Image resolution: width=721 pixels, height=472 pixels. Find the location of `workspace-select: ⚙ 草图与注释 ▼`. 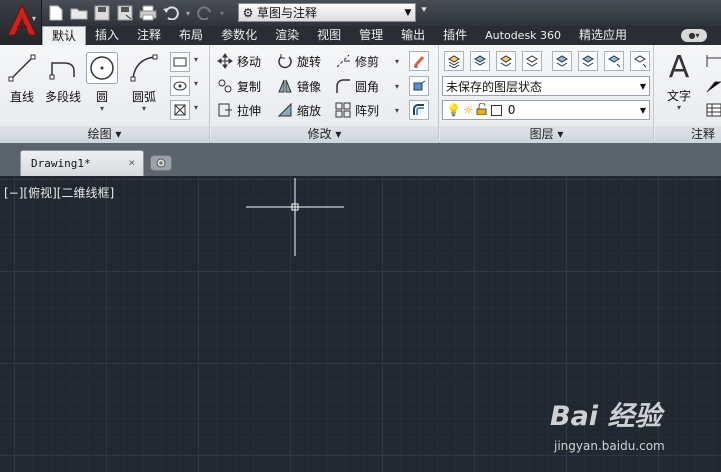

workspace-select: ⚙ 草图与注释 ▼ is located at coordinates (327, 12).